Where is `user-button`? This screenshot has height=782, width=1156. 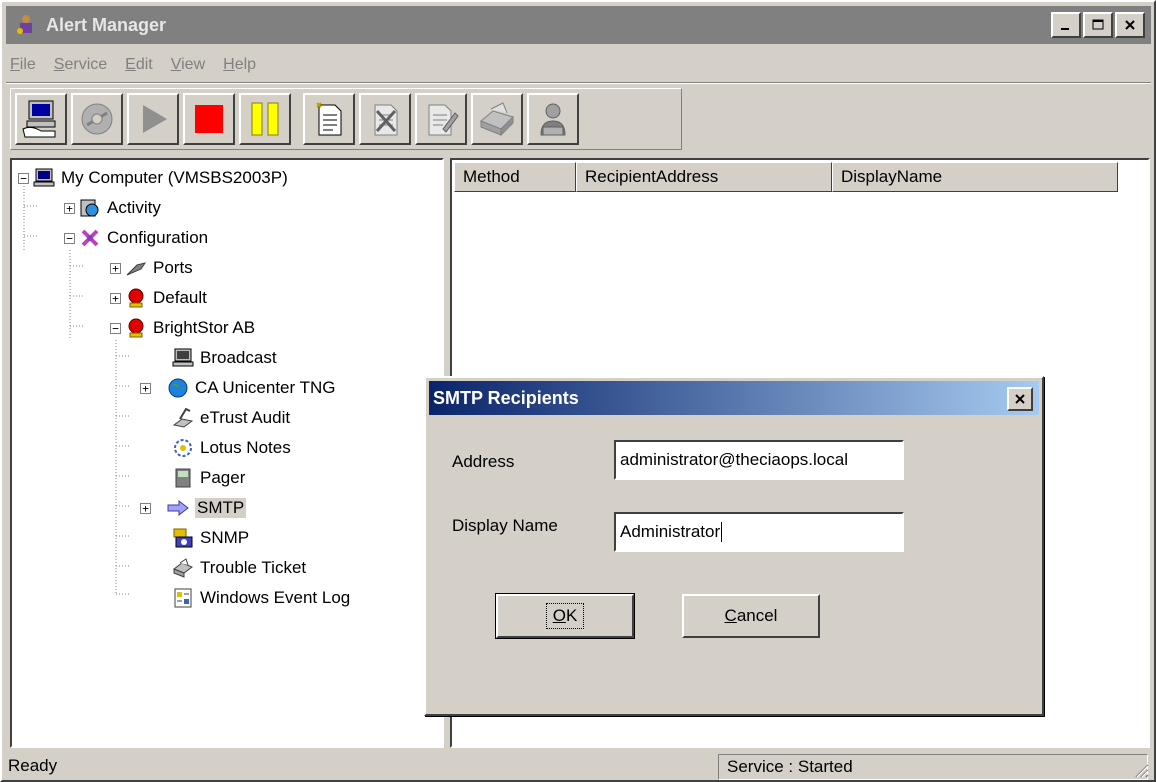 user-button is located at coordinates (553, 119).